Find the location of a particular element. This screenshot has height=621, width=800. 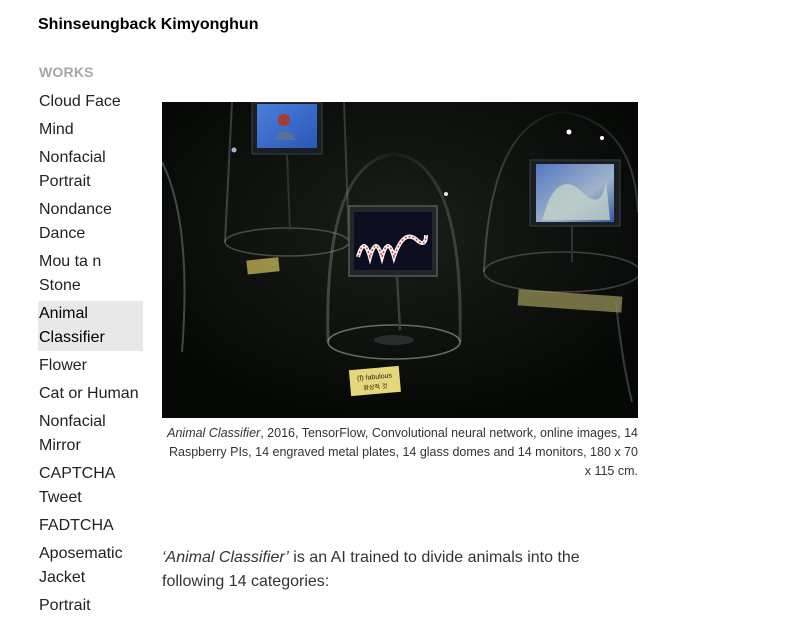

nav-item-label: Classifier is located at coordinates (72, 337).